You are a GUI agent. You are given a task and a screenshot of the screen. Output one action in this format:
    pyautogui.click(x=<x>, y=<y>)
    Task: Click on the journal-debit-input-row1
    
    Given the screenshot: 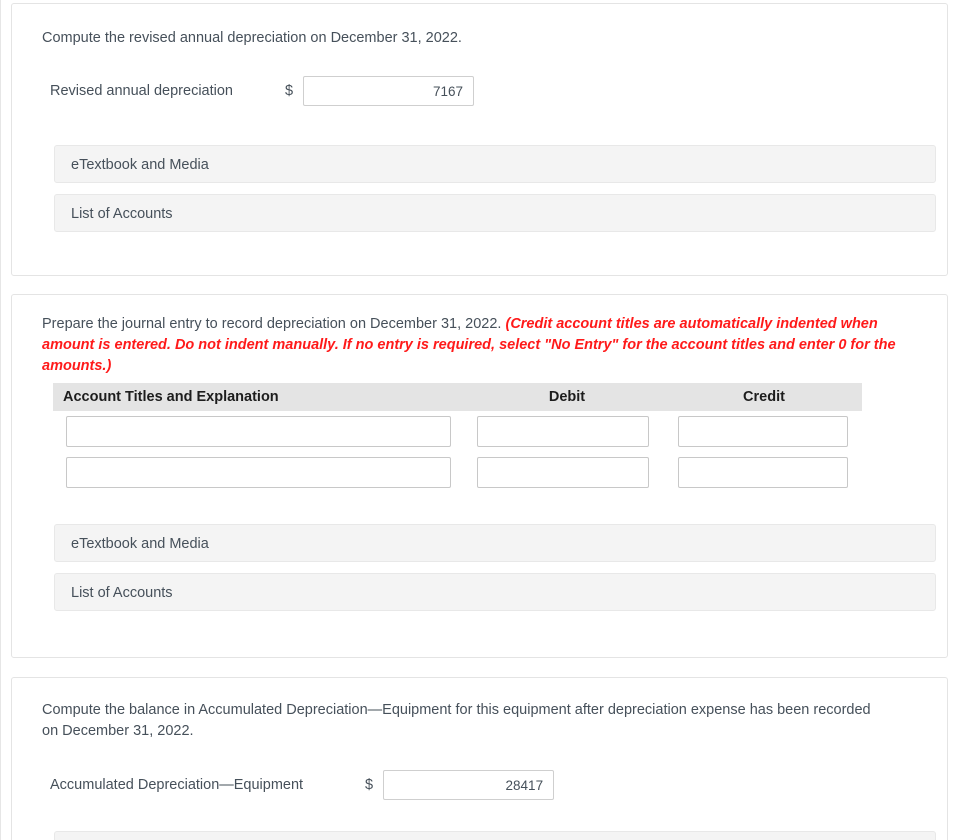 What is the action you would take?
    pyautogui.click(x=563, y=431)
    